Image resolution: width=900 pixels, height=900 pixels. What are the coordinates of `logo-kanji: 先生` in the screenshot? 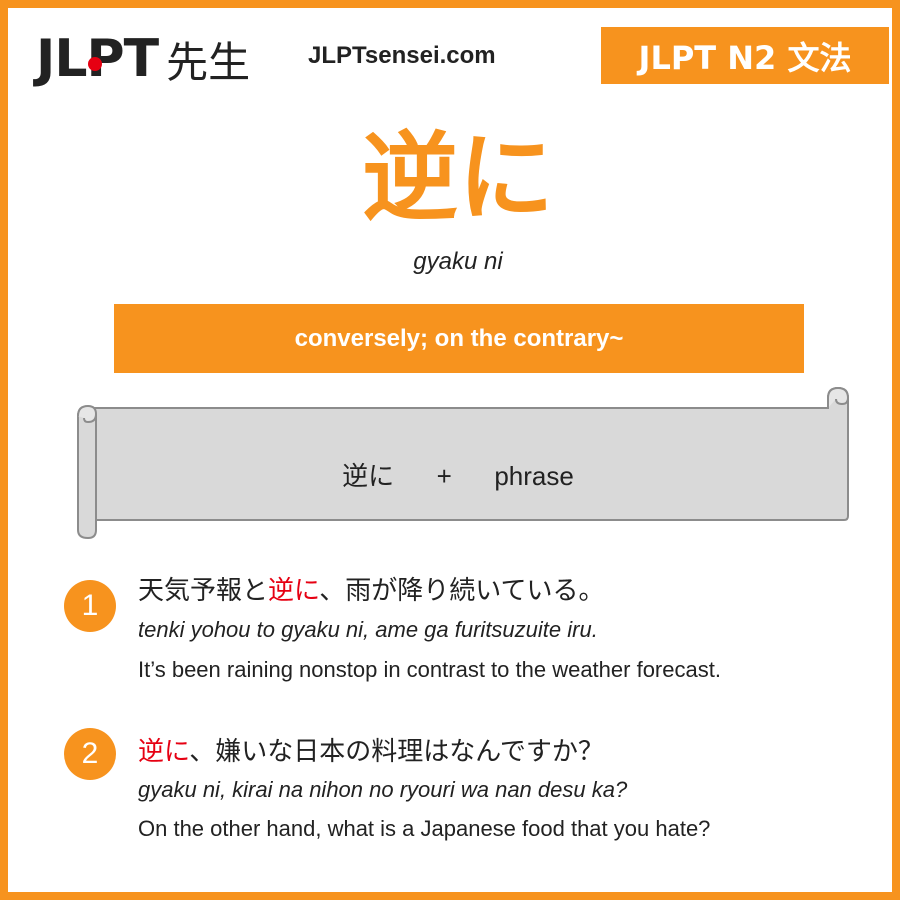 It's located at (208, 62).